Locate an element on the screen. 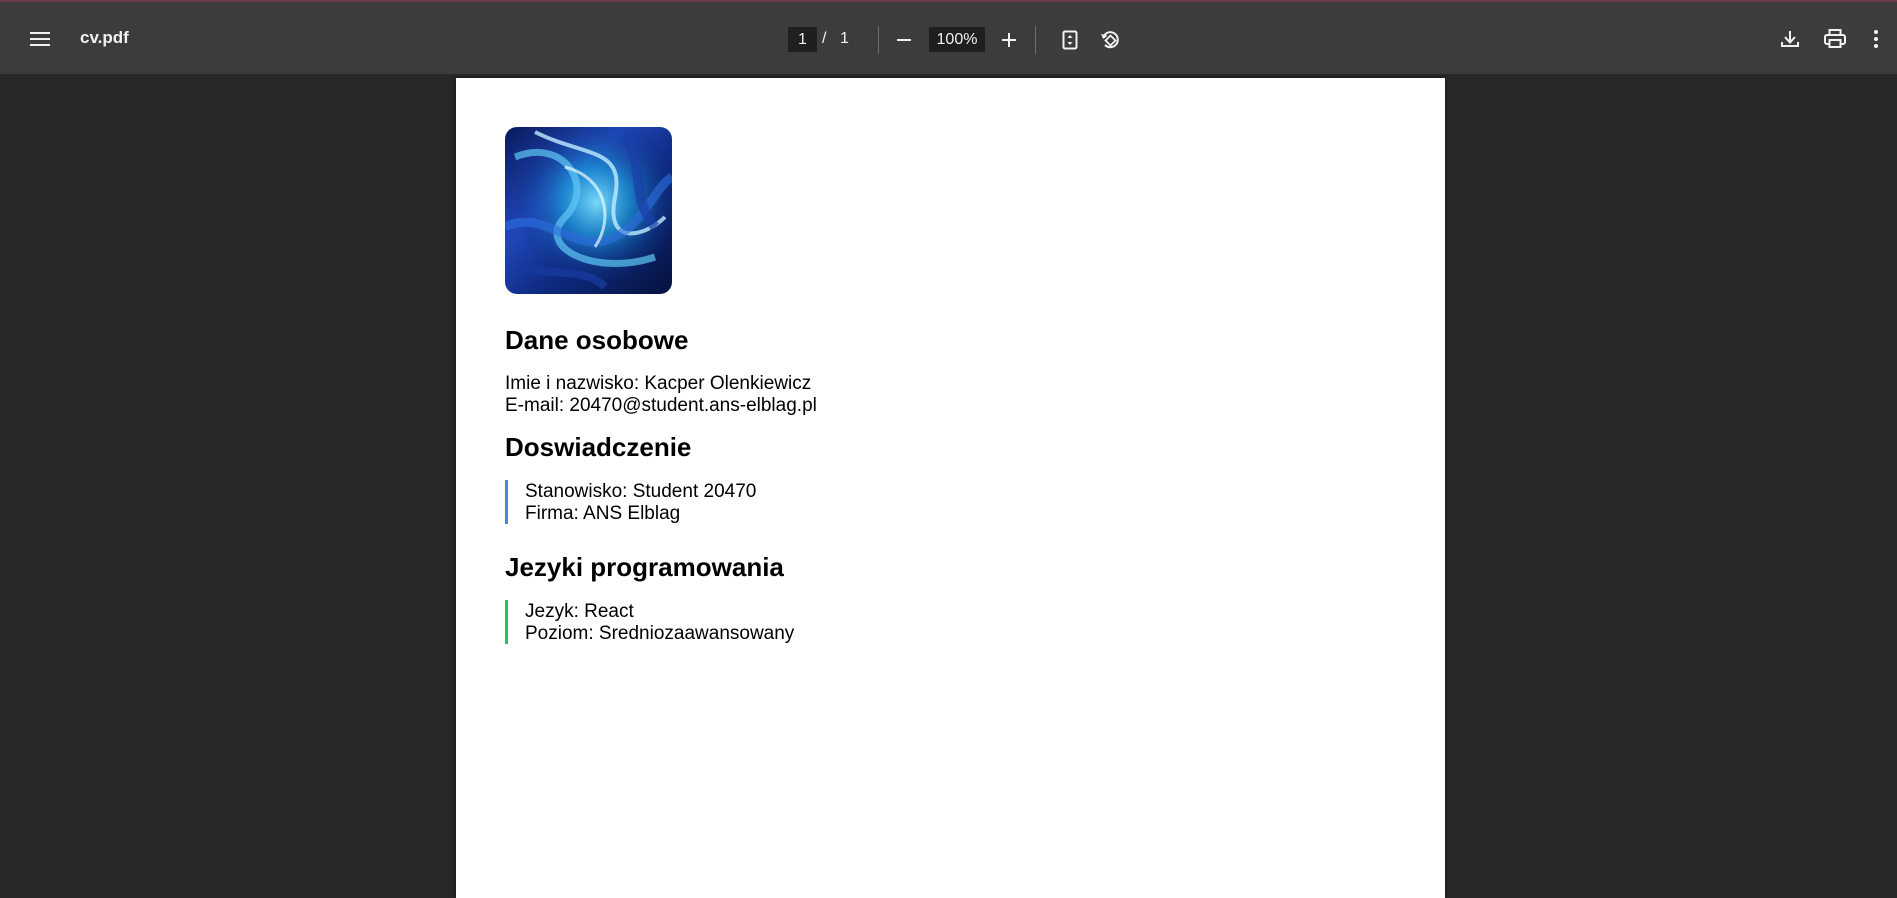 The height and width of the screenshot is (898, 1897). rotate-button is located at coordinates (1110, 40).